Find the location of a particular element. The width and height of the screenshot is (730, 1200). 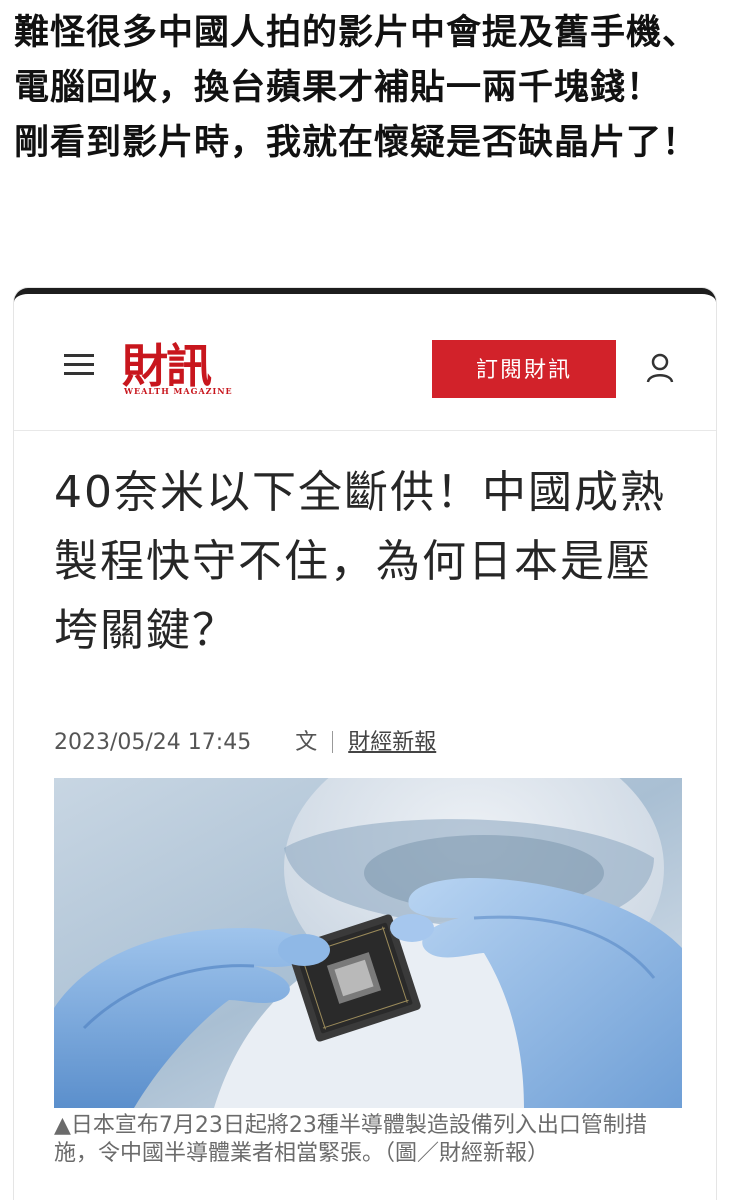

subscribe-button: 訂閱財訊 is located at coordinates (524, 369).